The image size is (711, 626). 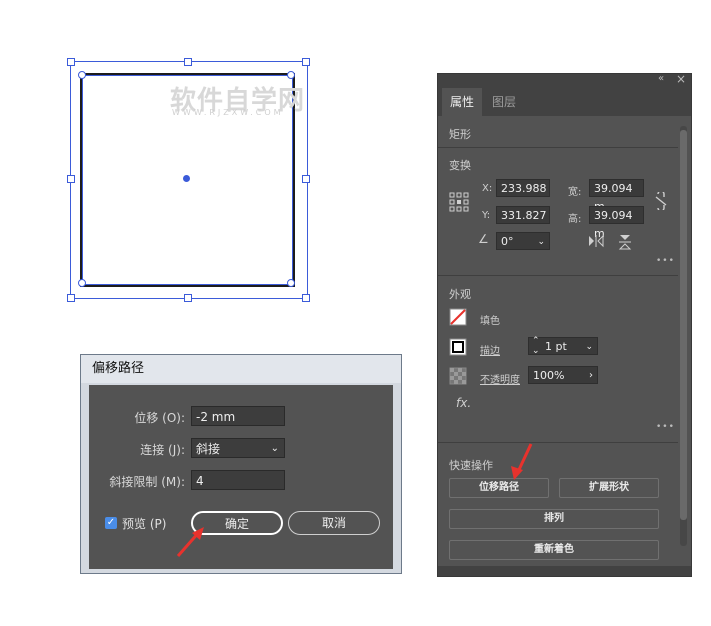 I want to click on resize-handle-bottom-right, so click(x=306, y=298).